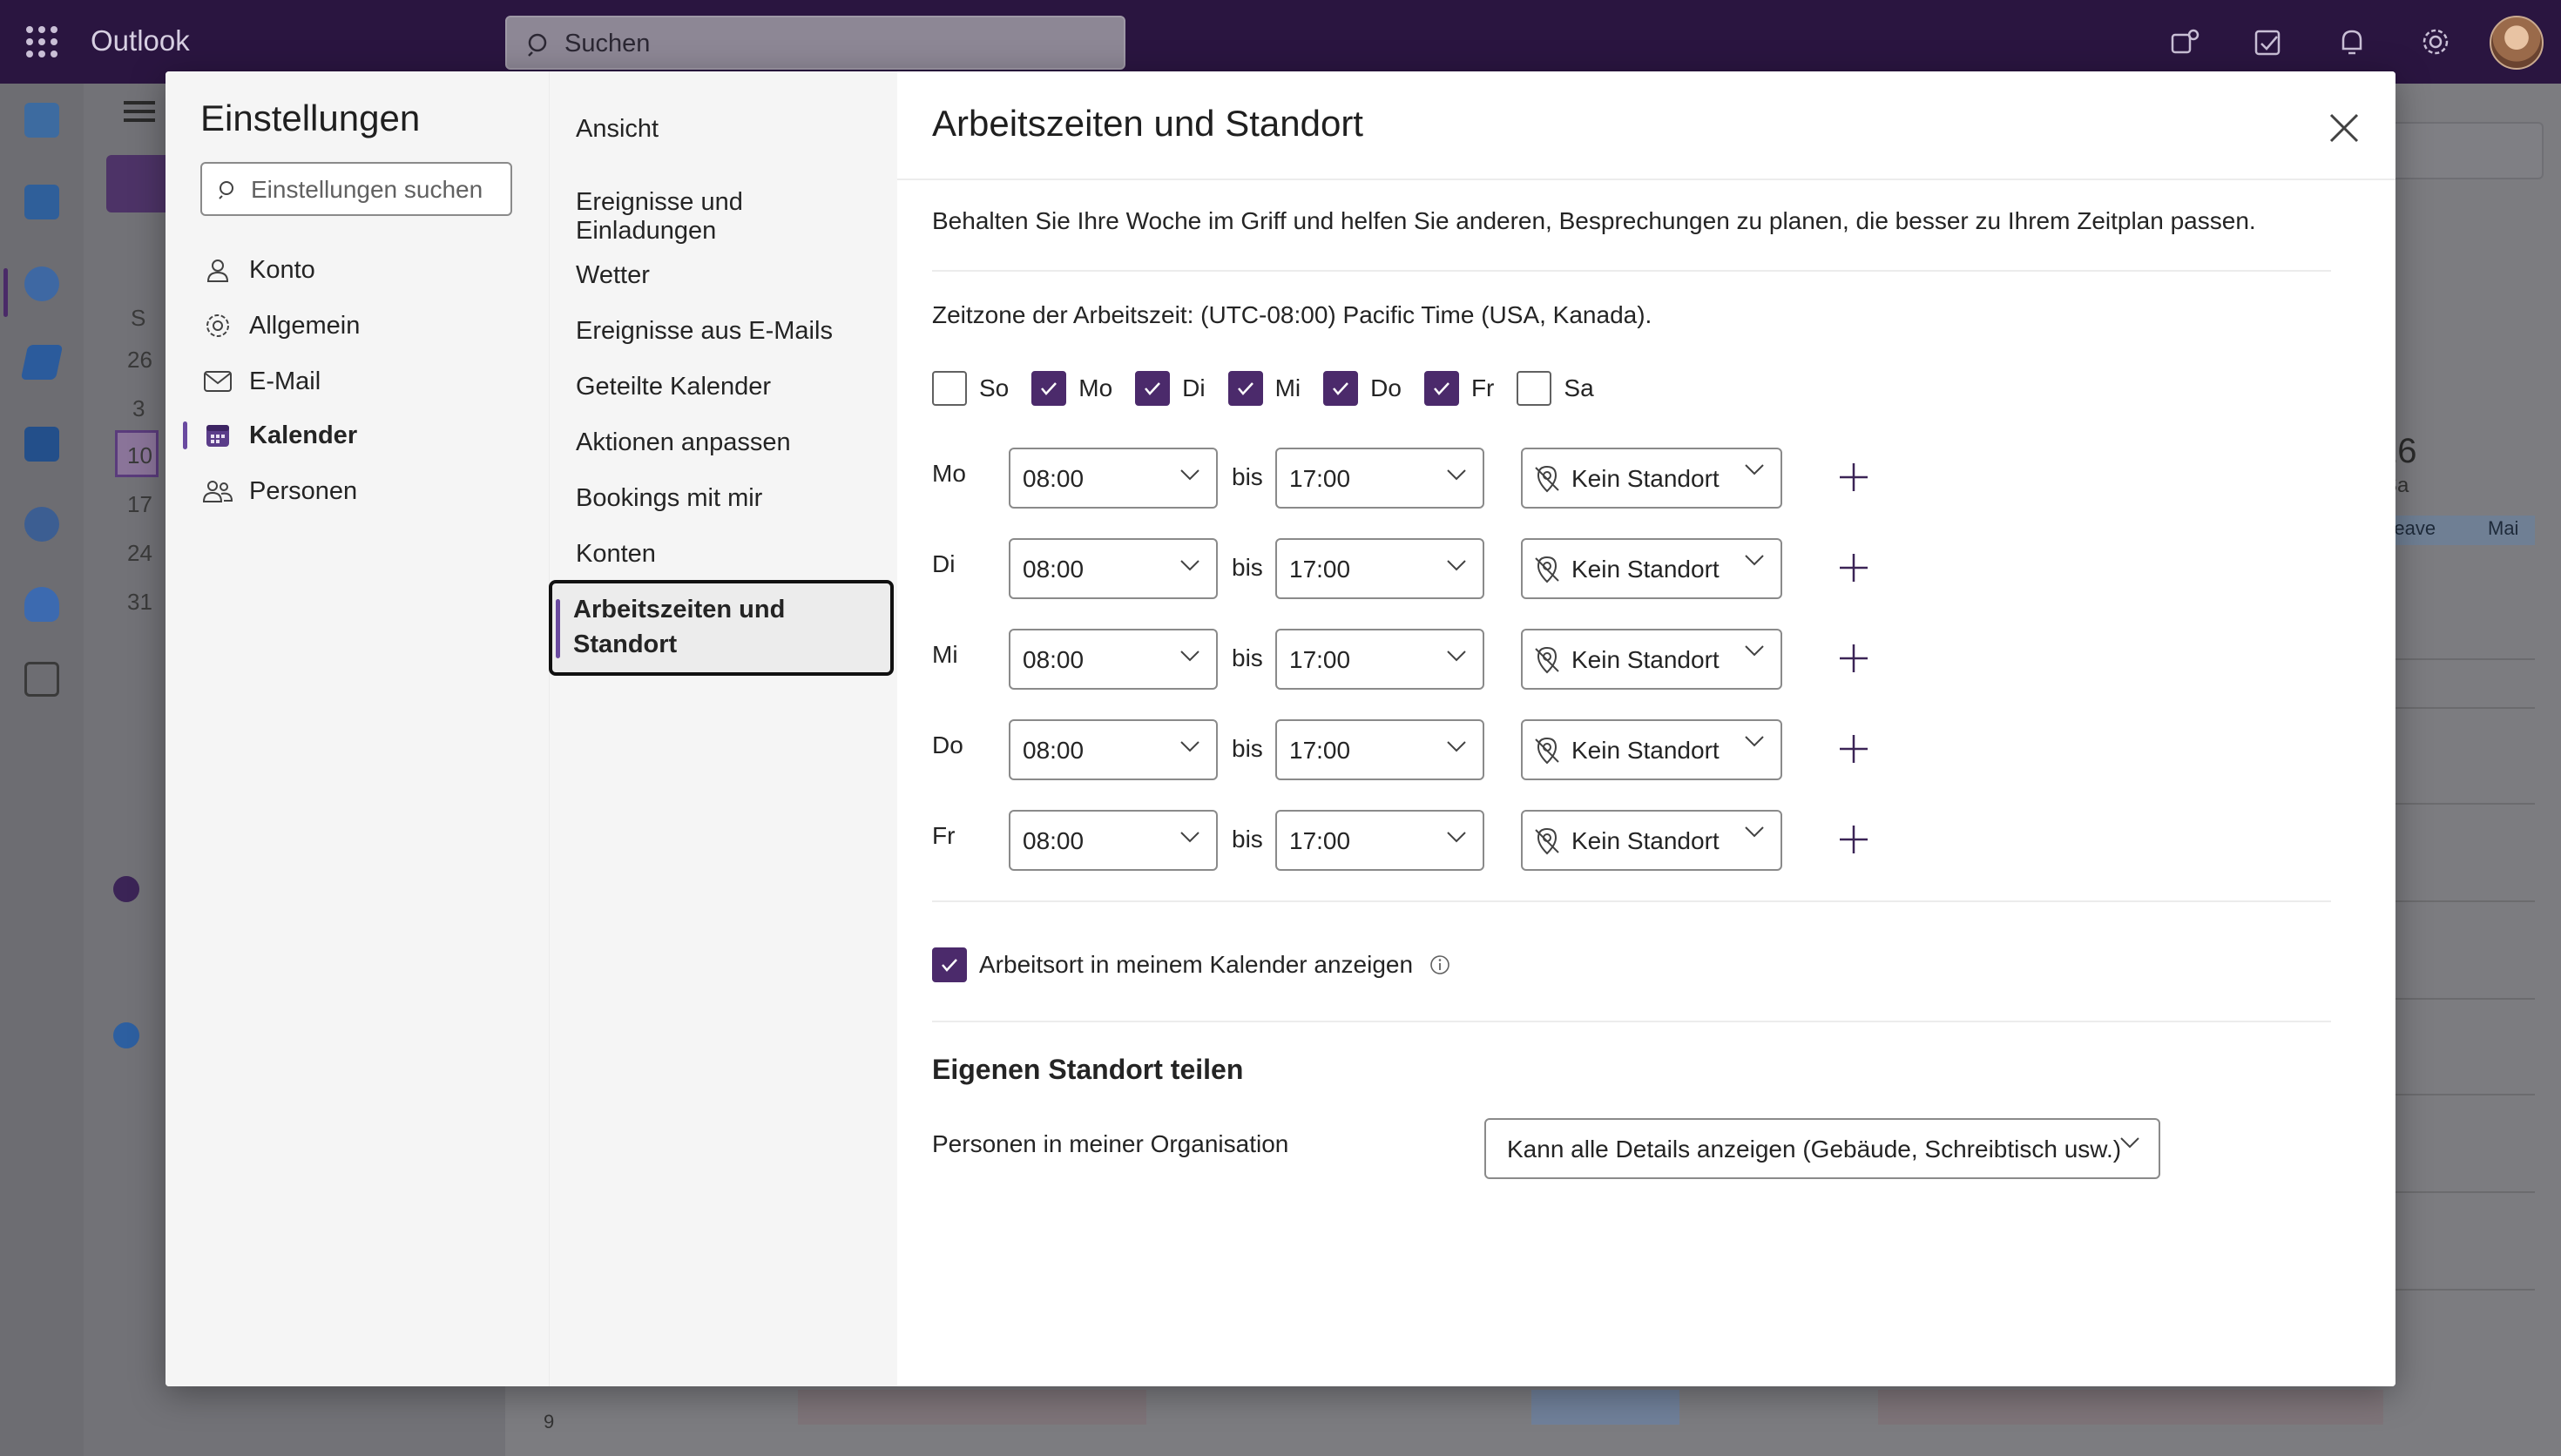 Image resolution: width=2561 pixels, height=1456 pixels. Describe the element at coordinates (41, 202) in the screenshot. I see `calendar-app-icon` at that location.